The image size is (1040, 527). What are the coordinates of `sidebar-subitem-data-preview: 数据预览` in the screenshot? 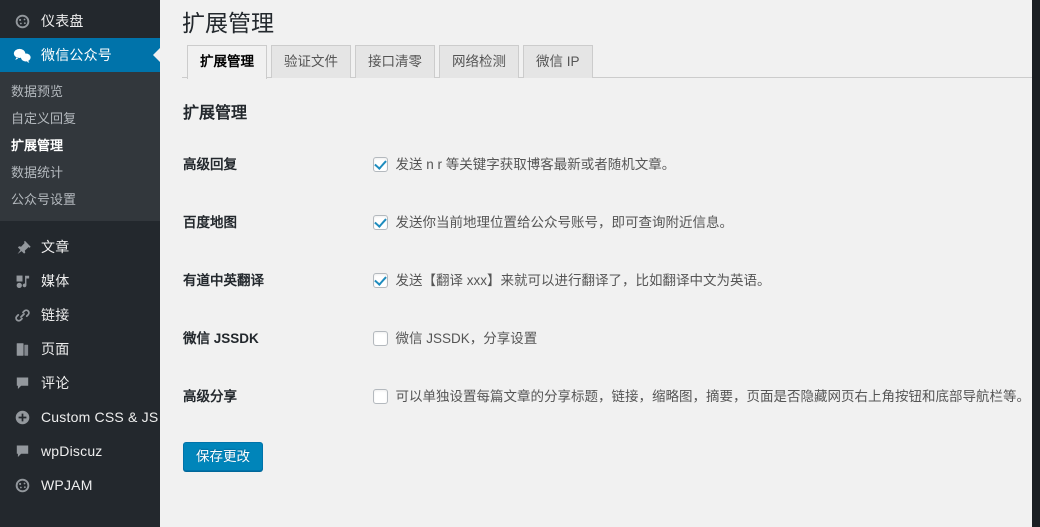 It's located at (80, 91).